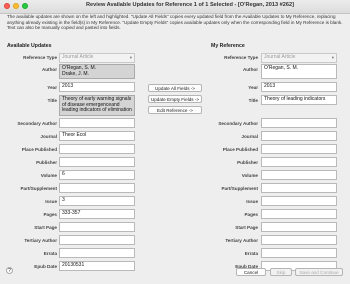  I want to click on my-part-supplement-field, so click(299, 188).